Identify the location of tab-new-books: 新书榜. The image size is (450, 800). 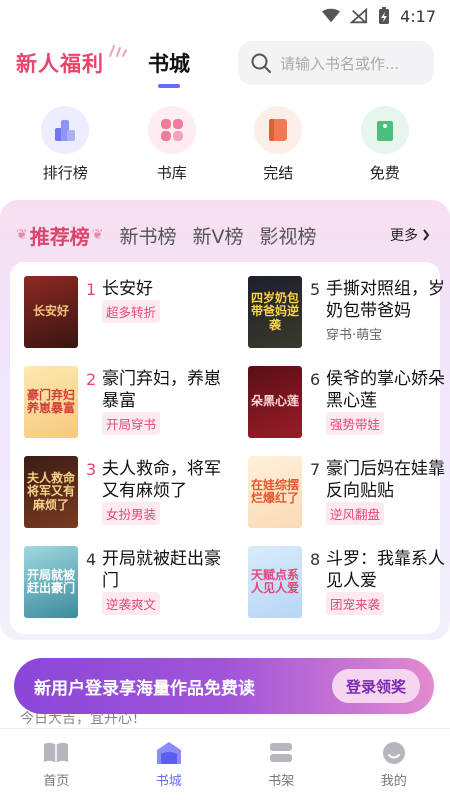
(147, 235).